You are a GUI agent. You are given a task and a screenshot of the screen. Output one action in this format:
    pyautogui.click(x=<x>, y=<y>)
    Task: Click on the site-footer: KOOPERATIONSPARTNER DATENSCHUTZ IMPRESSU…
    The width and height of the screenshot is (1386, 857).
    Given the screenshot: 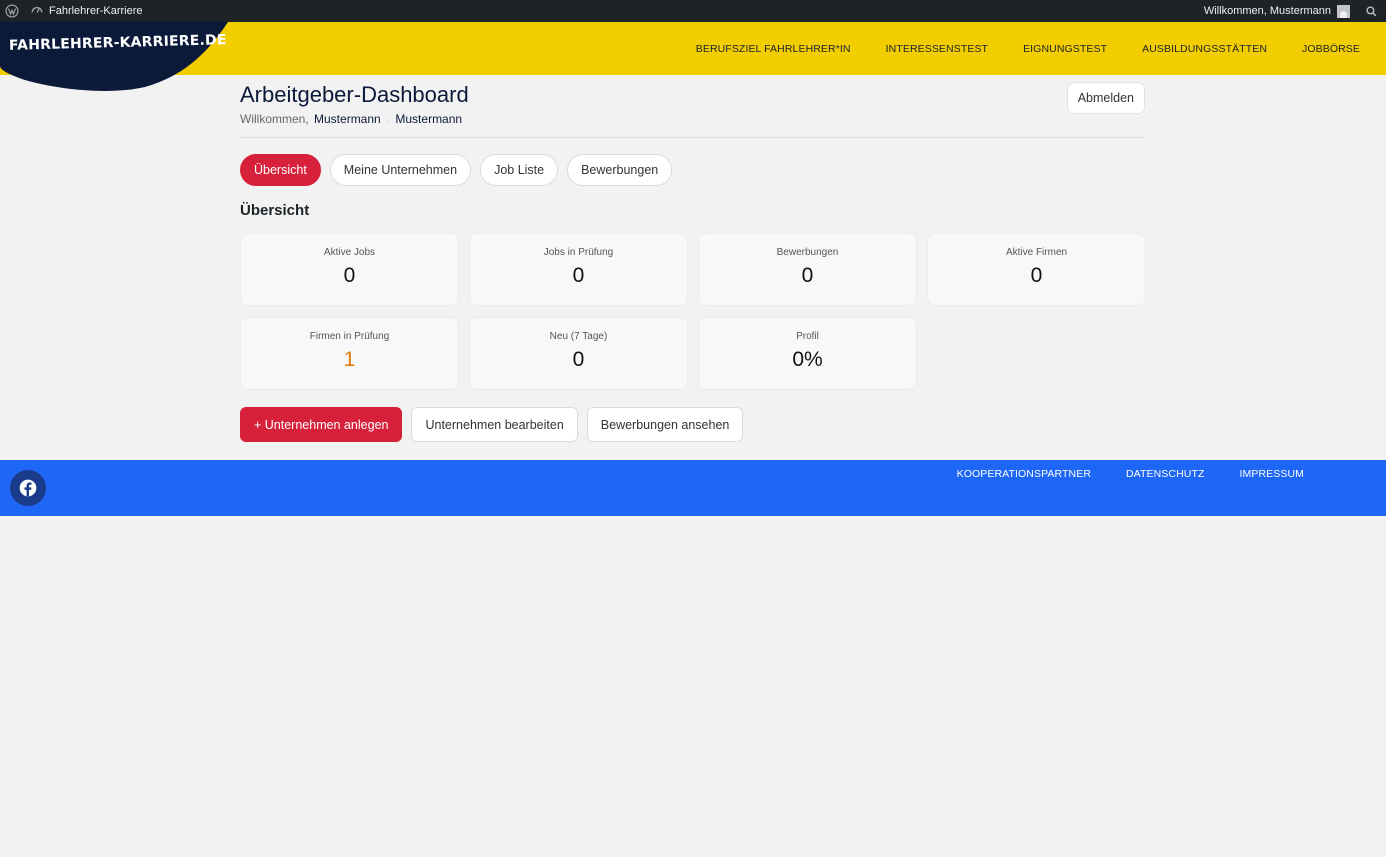 What is the action you would take?
    pyautogui.click(x=693, y=488)
    